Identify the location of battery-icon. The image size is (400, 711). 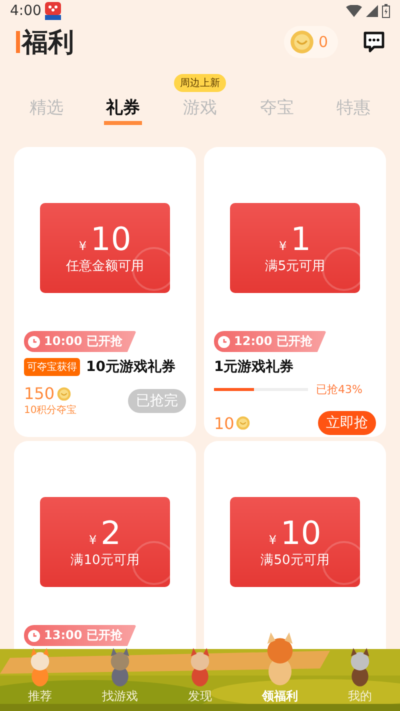
(386, 11).